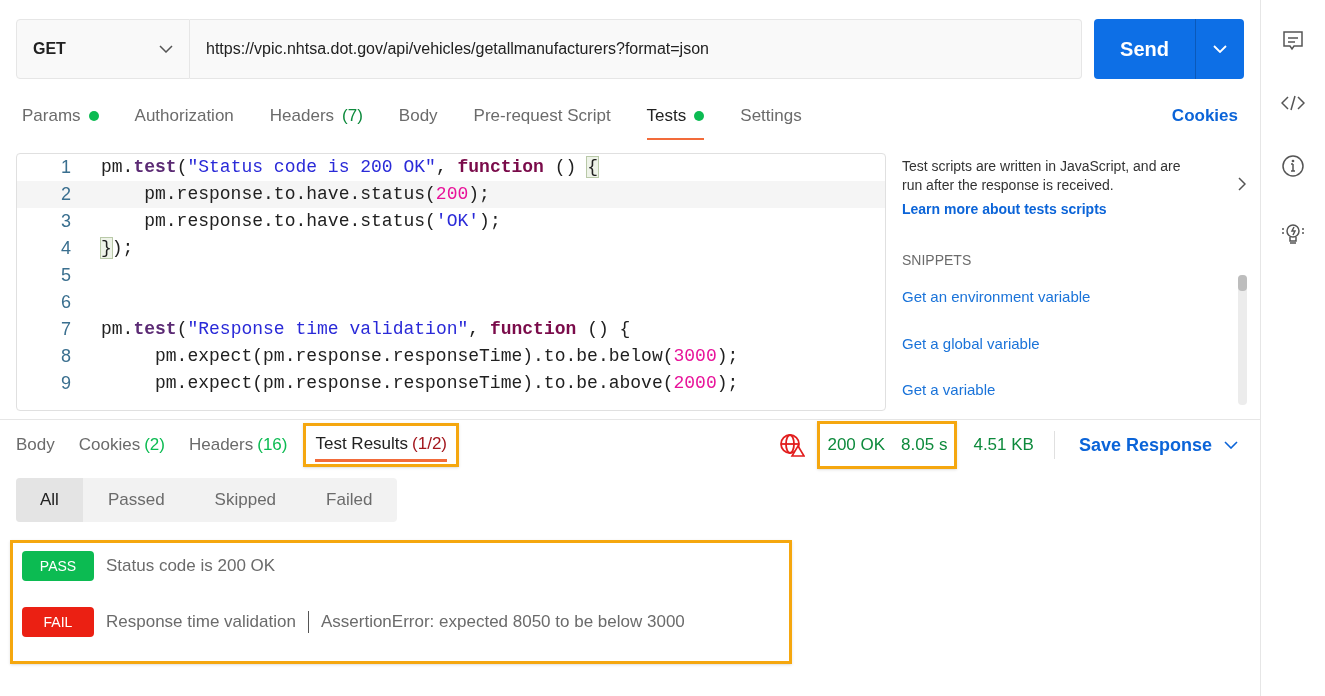 This screenshot has height=696, width=1325. I want to click on request-tab: Tests, so click(675, 116).